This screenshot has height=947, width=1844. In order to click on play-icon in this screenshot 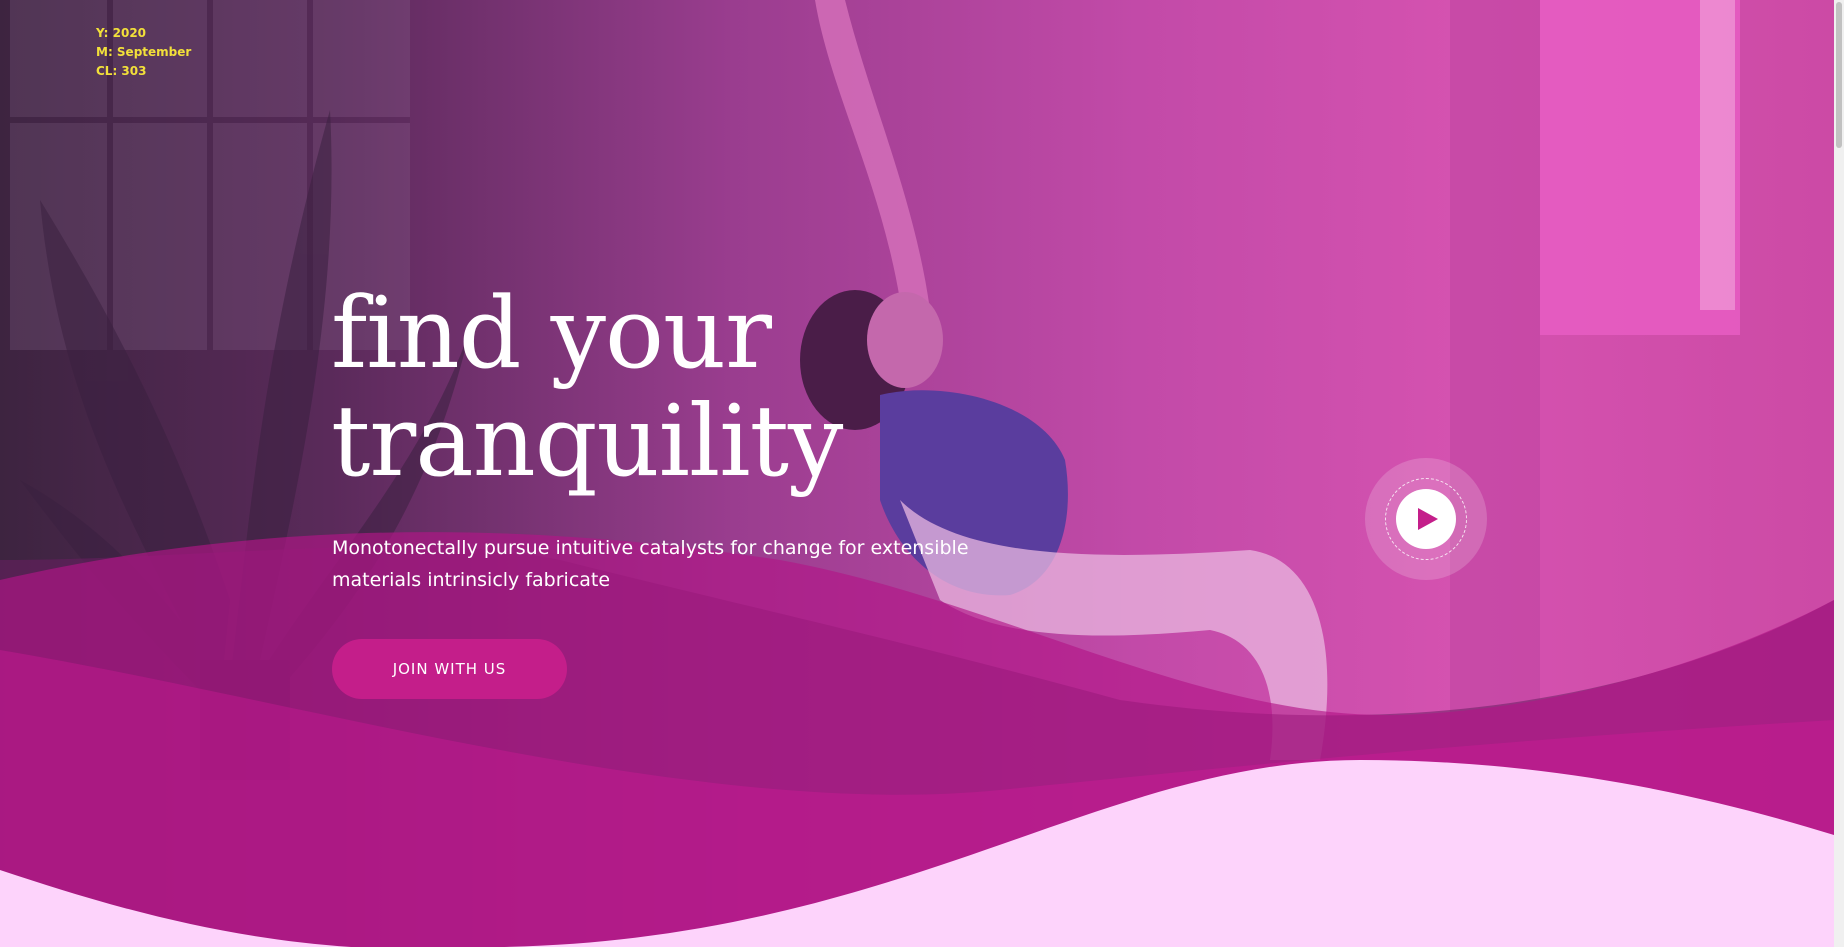, I will do `click(1426, 519)`.